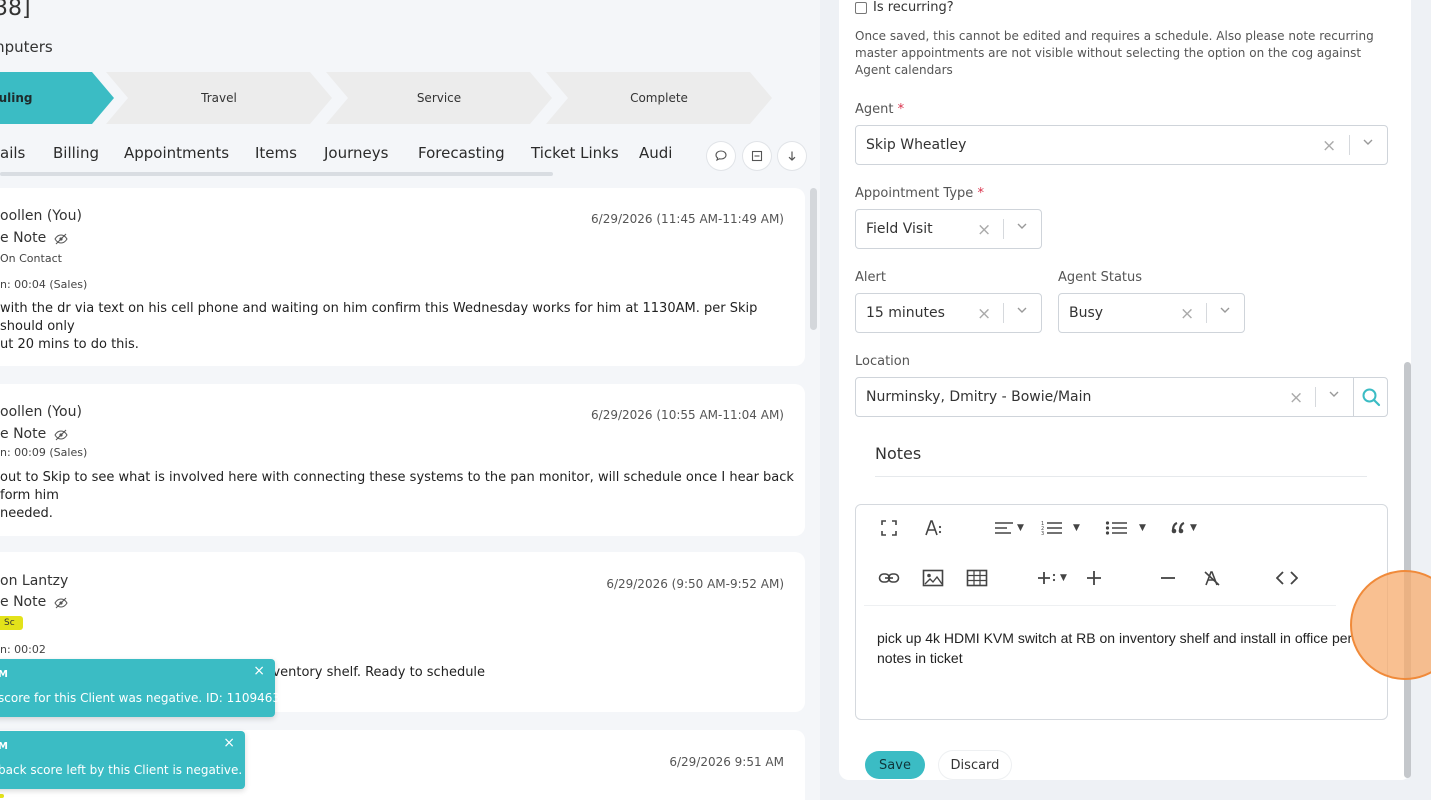  What do you see at coordinates (439, 98) in the screenshot?
I see `stage-service: Service` at bounding box center [439, 98].